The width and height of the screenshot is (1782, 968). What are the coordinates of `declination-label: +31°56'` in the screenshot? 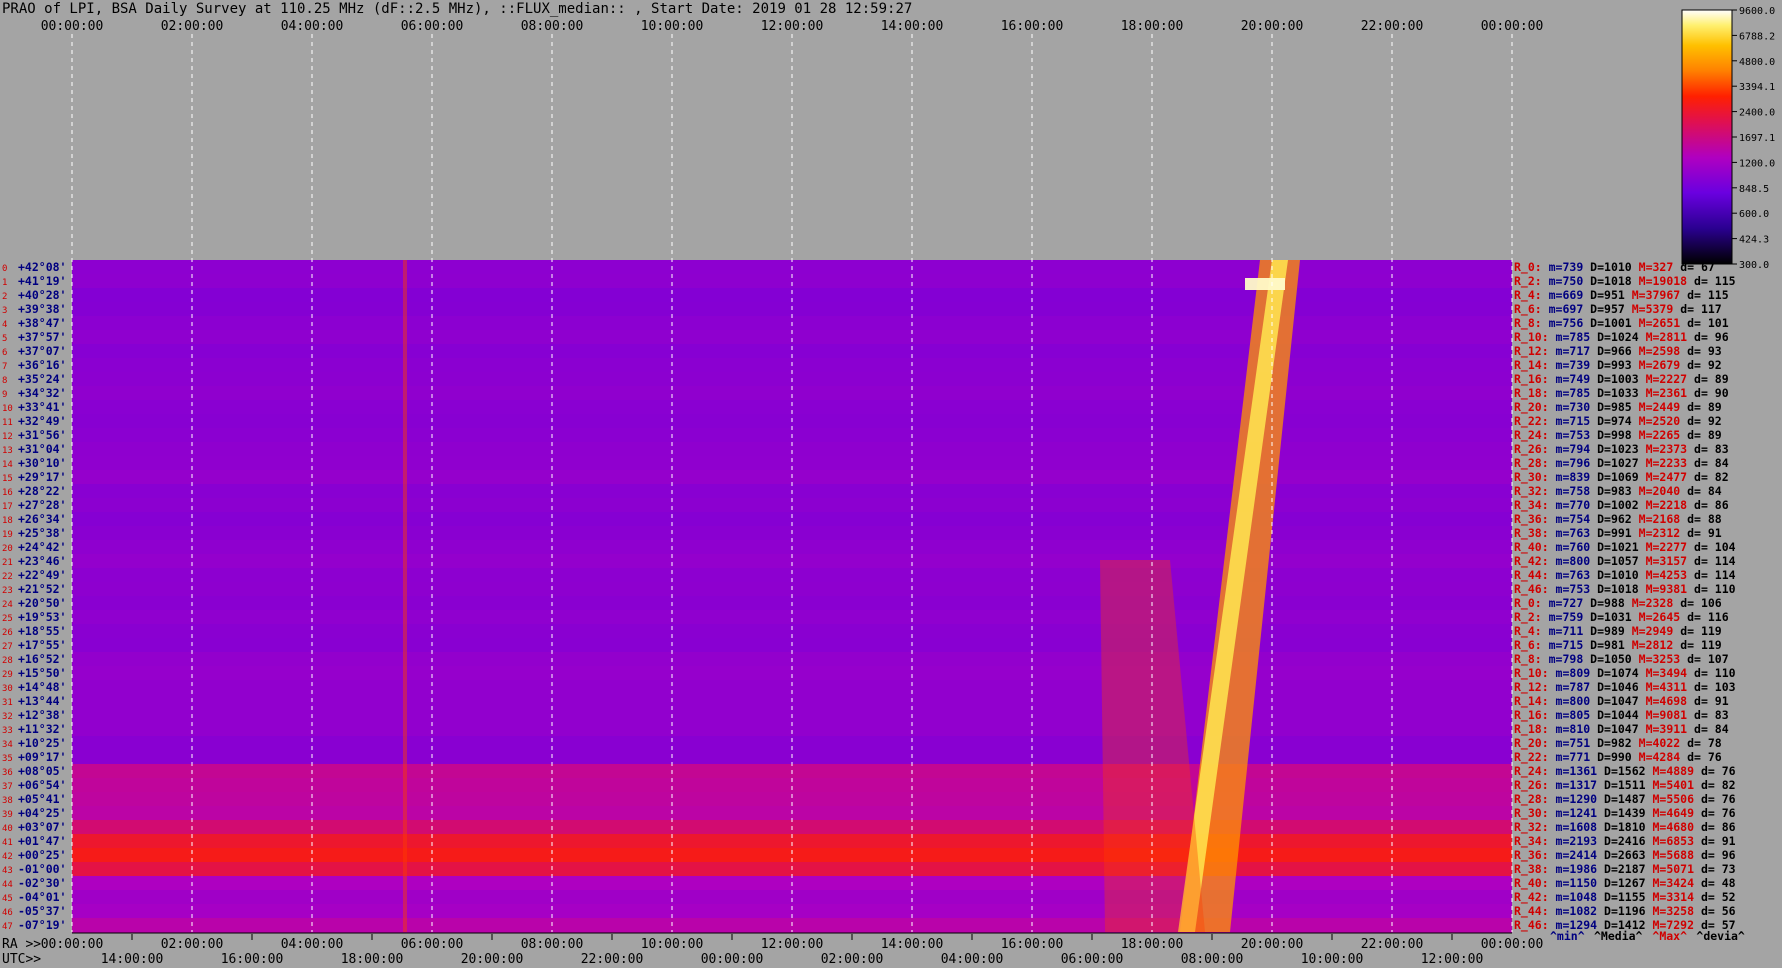 It's located at (42, 435).